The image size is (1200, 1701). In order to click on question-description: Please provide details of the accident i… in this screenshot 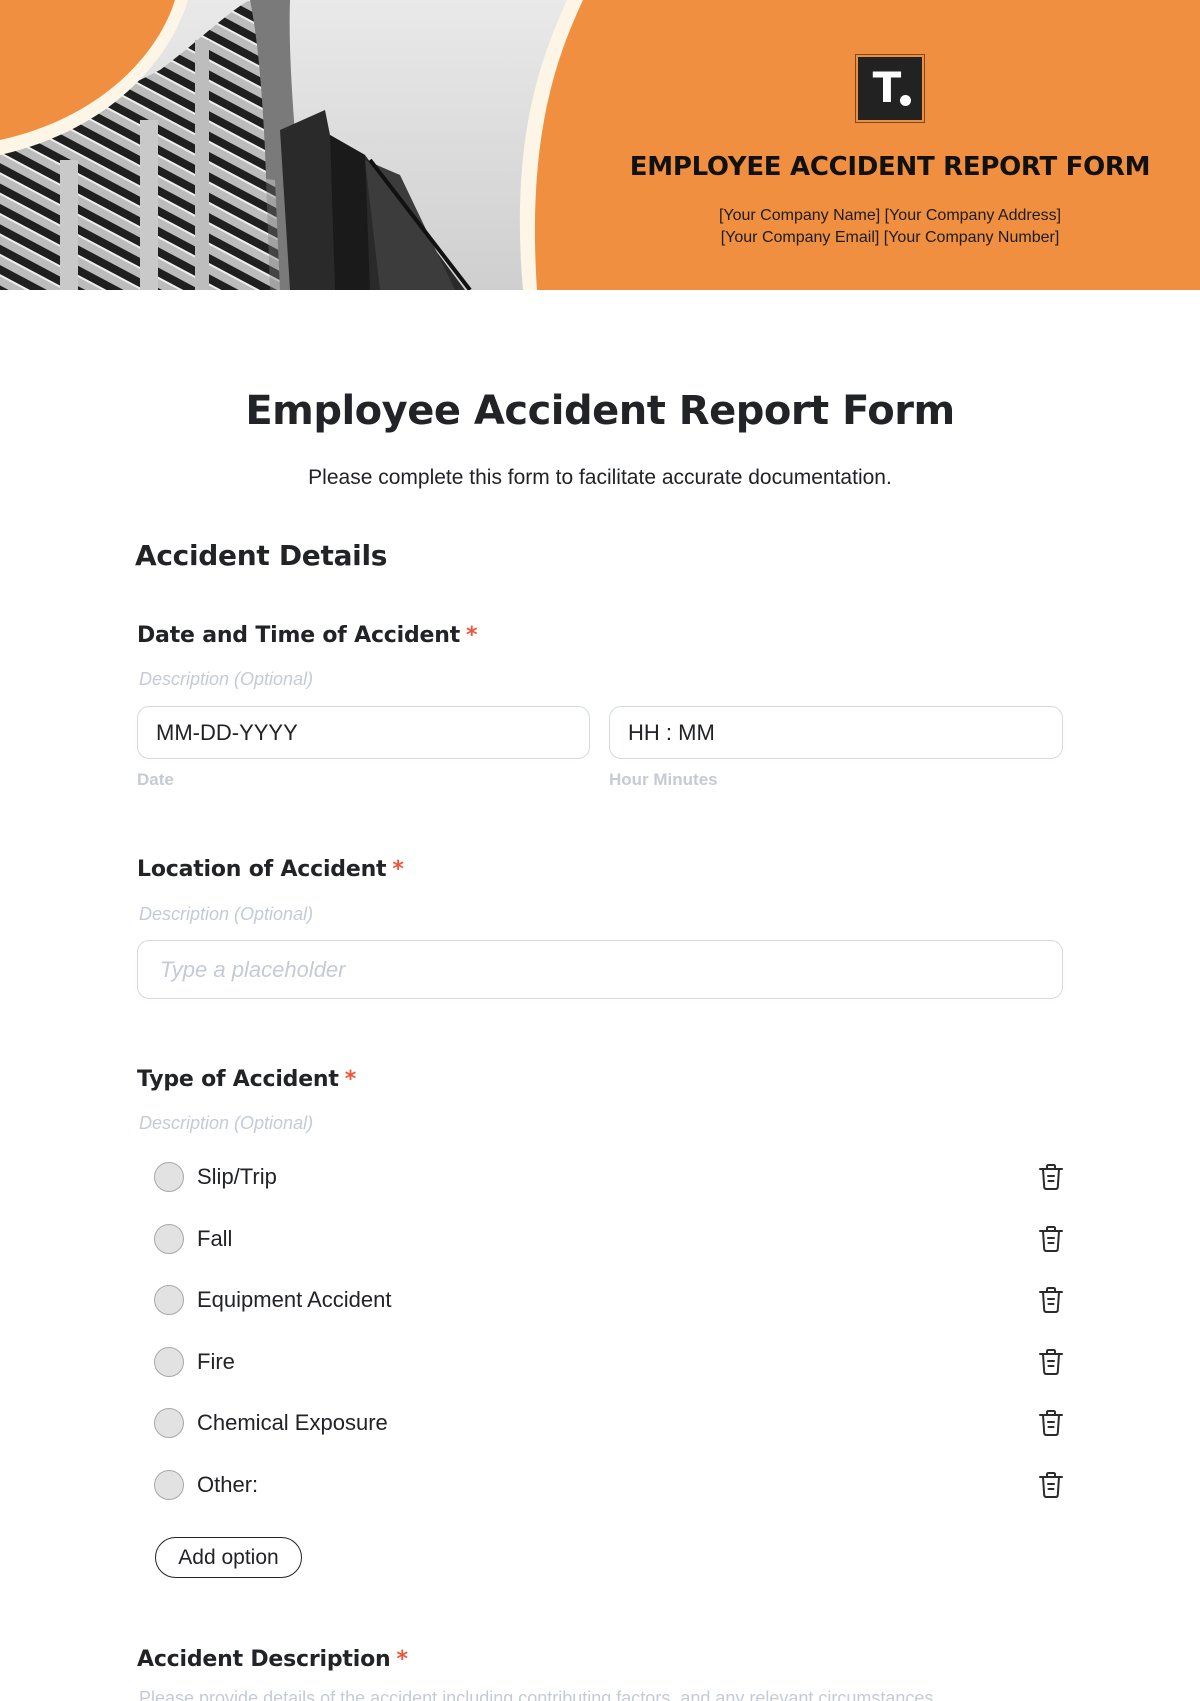, I will do `click(538, 1694)`.